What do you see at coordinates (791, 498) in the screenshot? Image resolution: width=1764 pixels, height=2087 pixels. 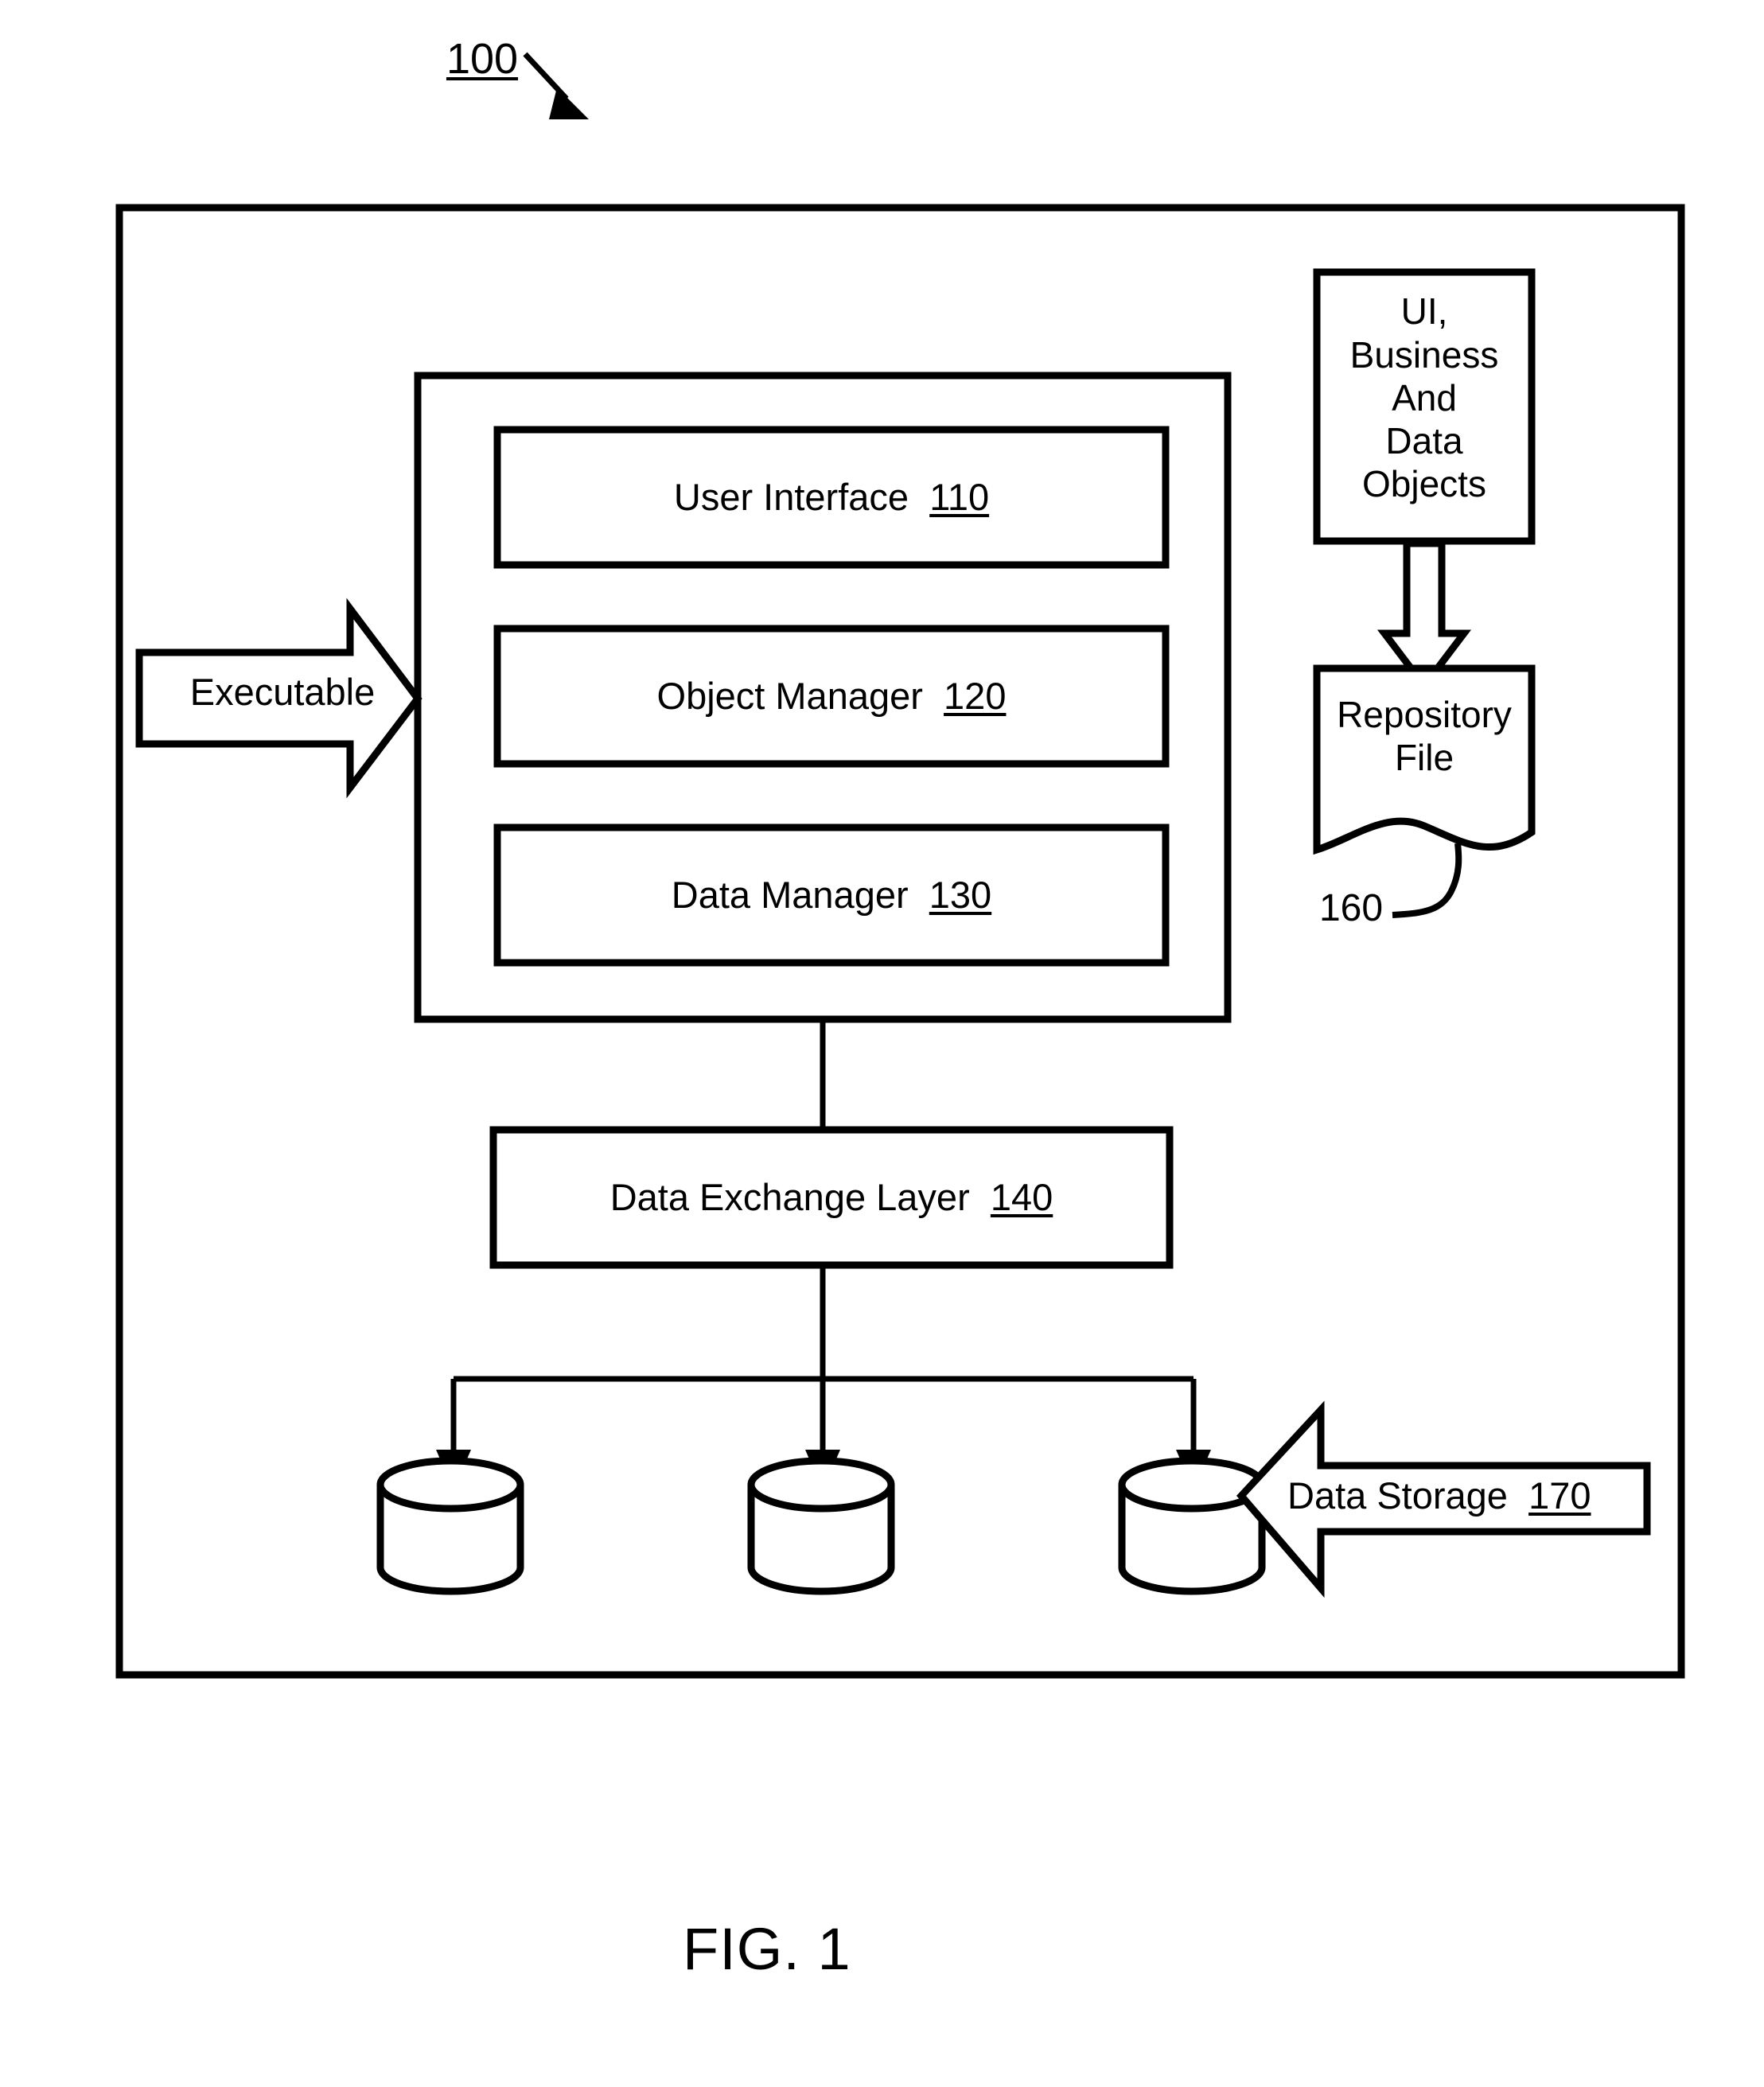 I see `user-interface-text: User Interface` at bounding box center [791, 498].